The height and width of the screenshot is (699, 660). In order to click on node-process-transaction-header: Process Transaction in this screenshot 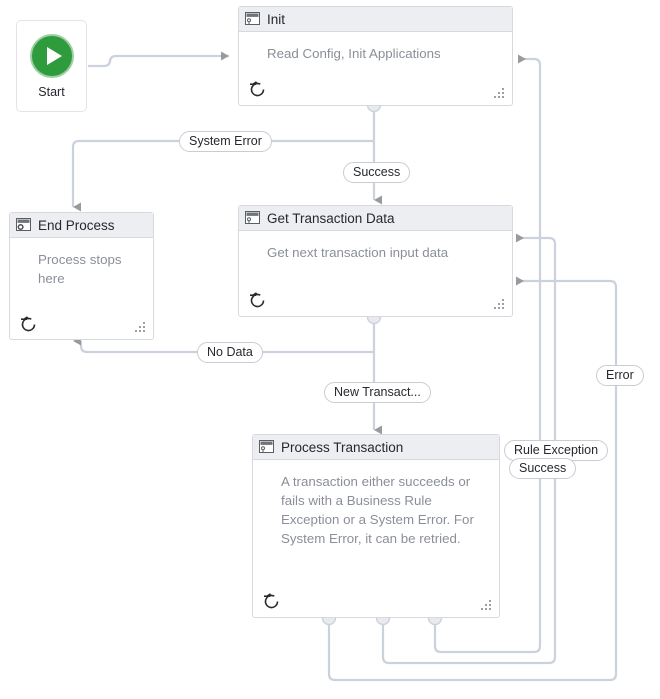, I will do `click(376, 447)`.